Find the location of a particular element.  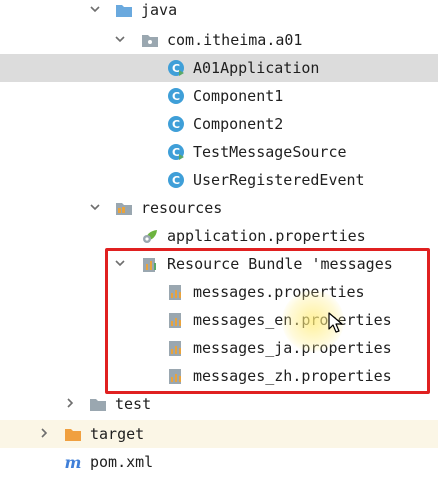

tree-row-resource-bundle: Resource Bundle 'messages is located at coordinates (219, 264).